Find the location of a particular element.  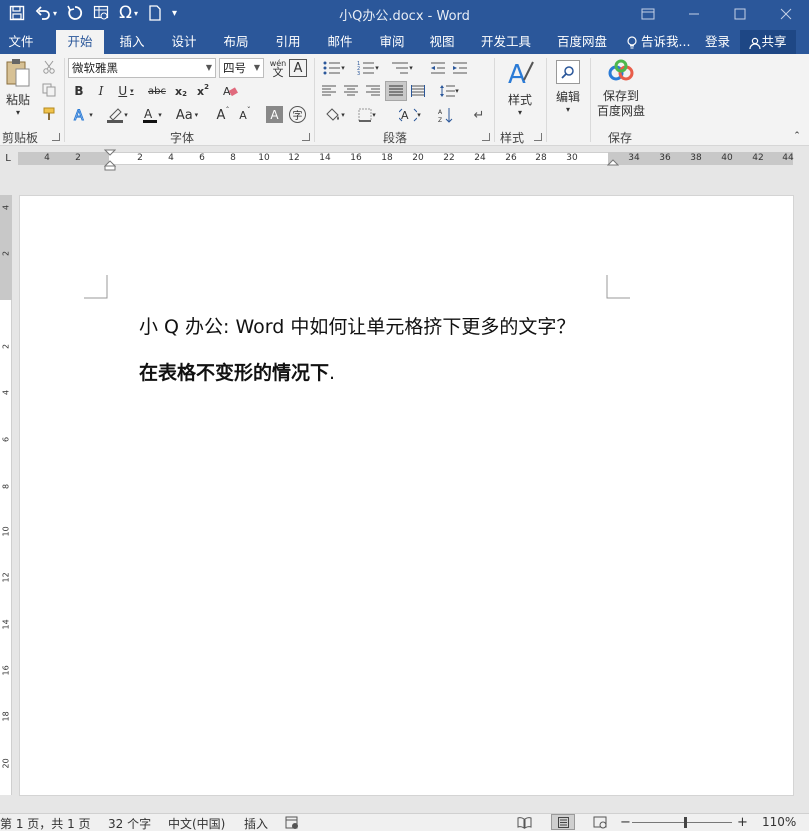

ruler-number: 24 is located at coordinates (480, 158).